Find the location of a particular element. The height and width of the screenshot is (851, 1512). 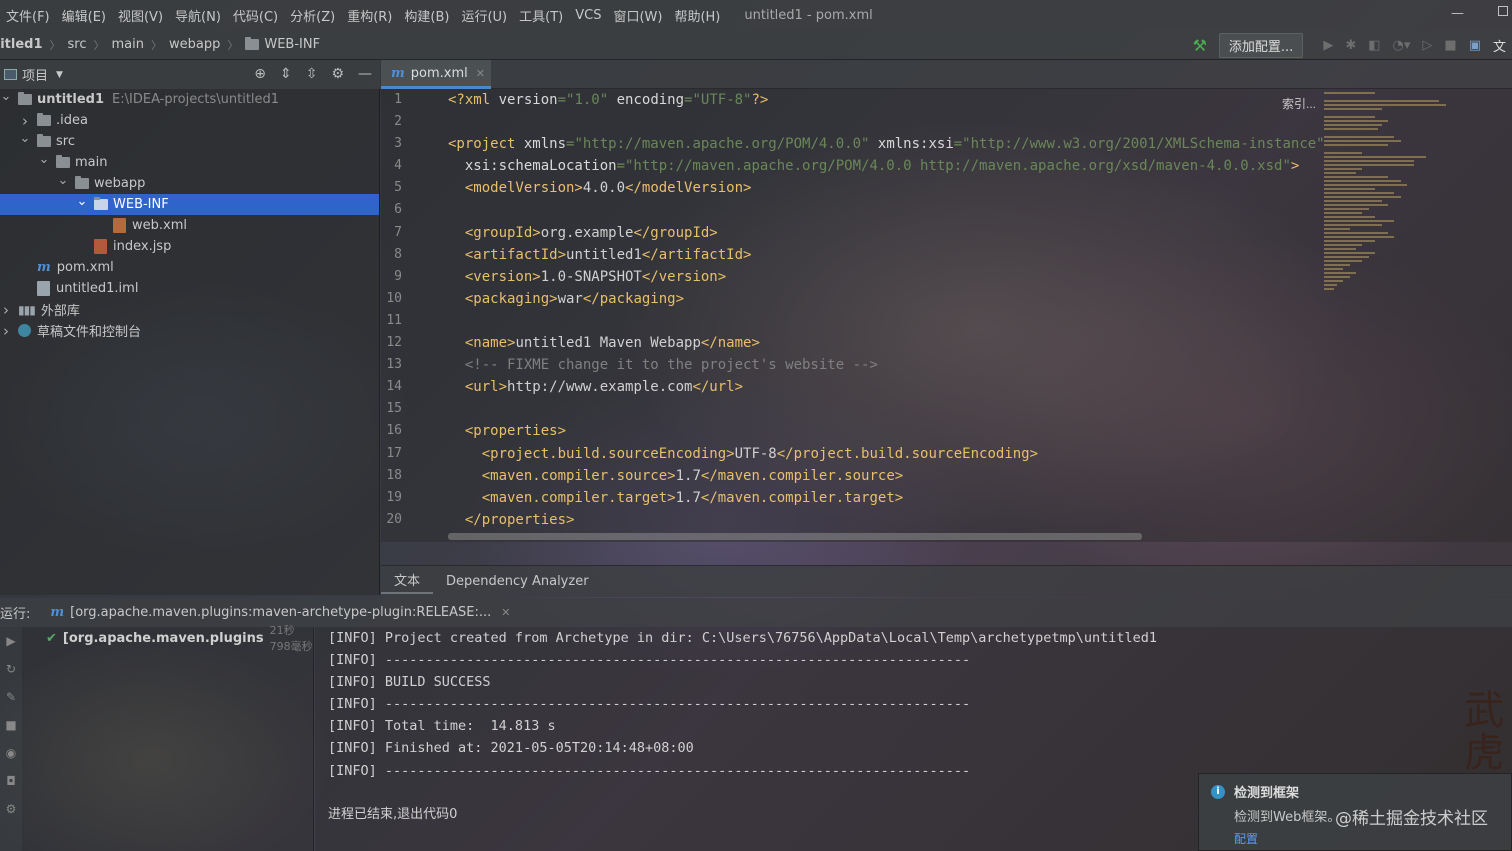

menu-edit: 编辑(E) is located at coordinates (84, 15).